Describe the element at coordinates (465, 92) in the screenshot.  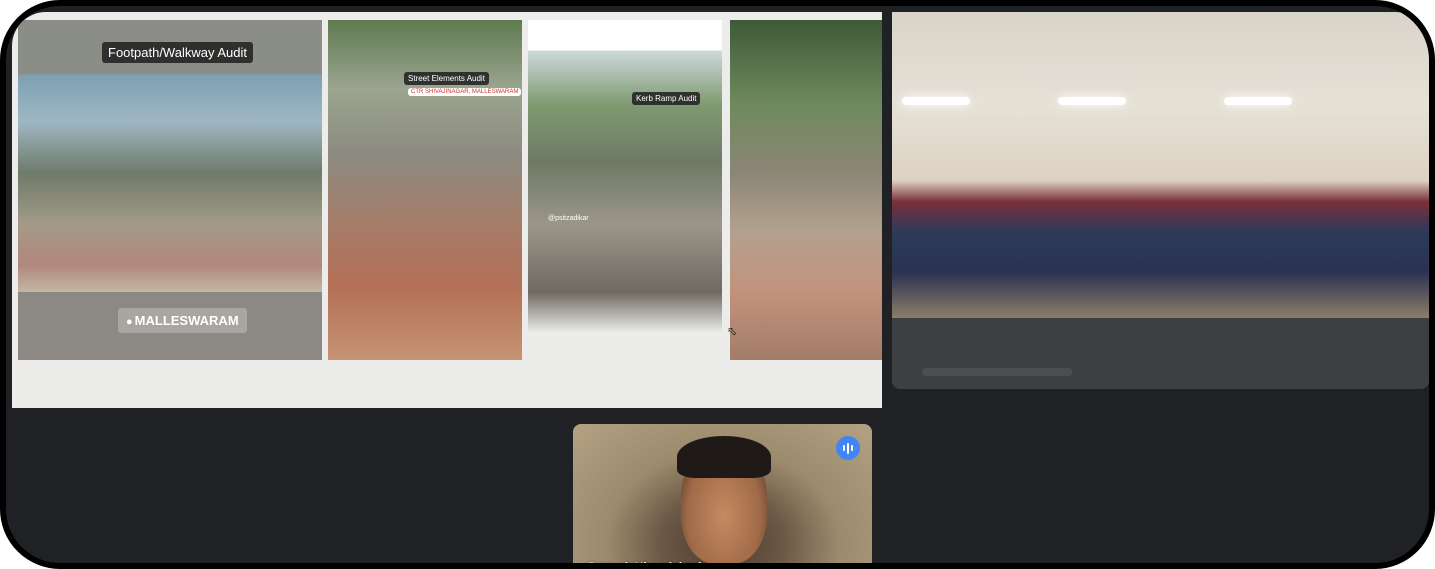
I see `slide-subtitle-street: CTR SHIVAJINAGAR, MALLESWARAM` at that location.